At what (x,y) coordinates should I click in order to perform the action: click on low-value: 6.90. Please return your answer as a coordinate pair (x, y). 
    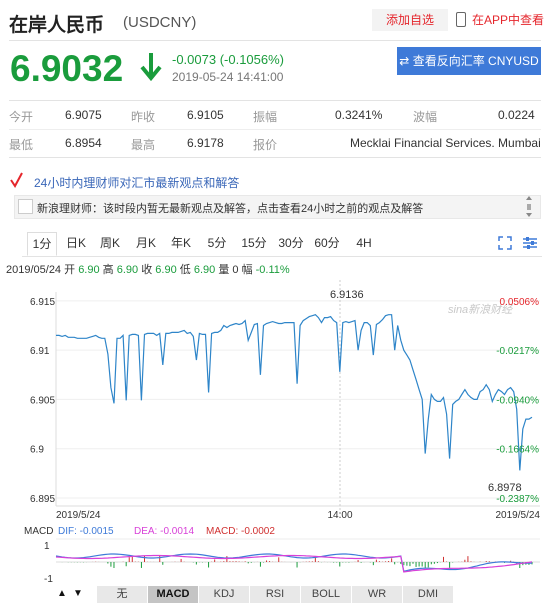
    Looking at the image, I should click on (204, 270).